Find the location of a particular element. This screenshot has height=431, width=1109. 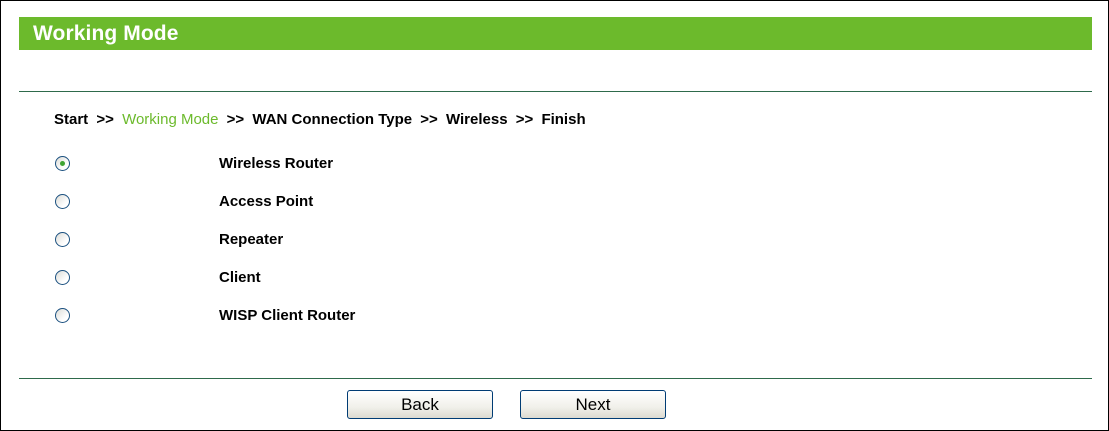

breadcrumb-step-wan-connection-type: WAN Connection Type is located at coordinates (332, 119).